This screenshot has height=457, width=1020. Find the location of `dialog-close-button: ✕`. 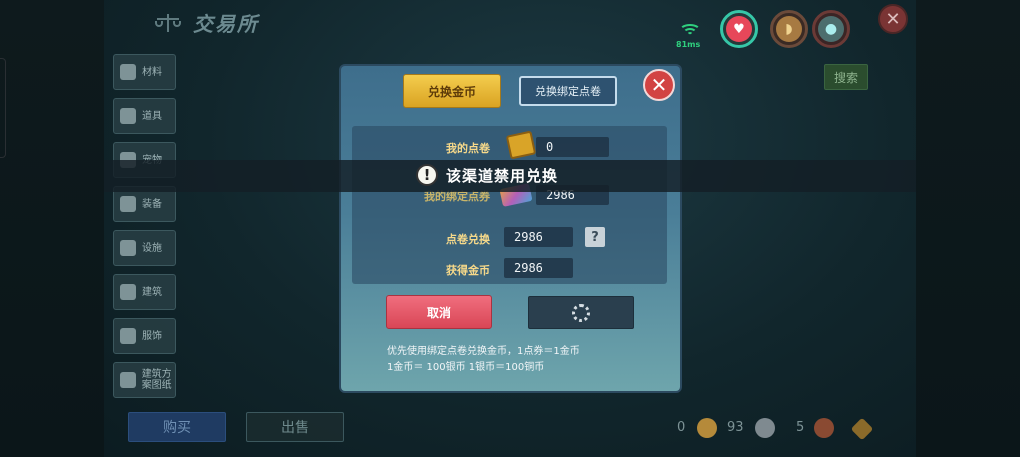

dialog-close-button: ✕ is located at coordinates (659, 85).